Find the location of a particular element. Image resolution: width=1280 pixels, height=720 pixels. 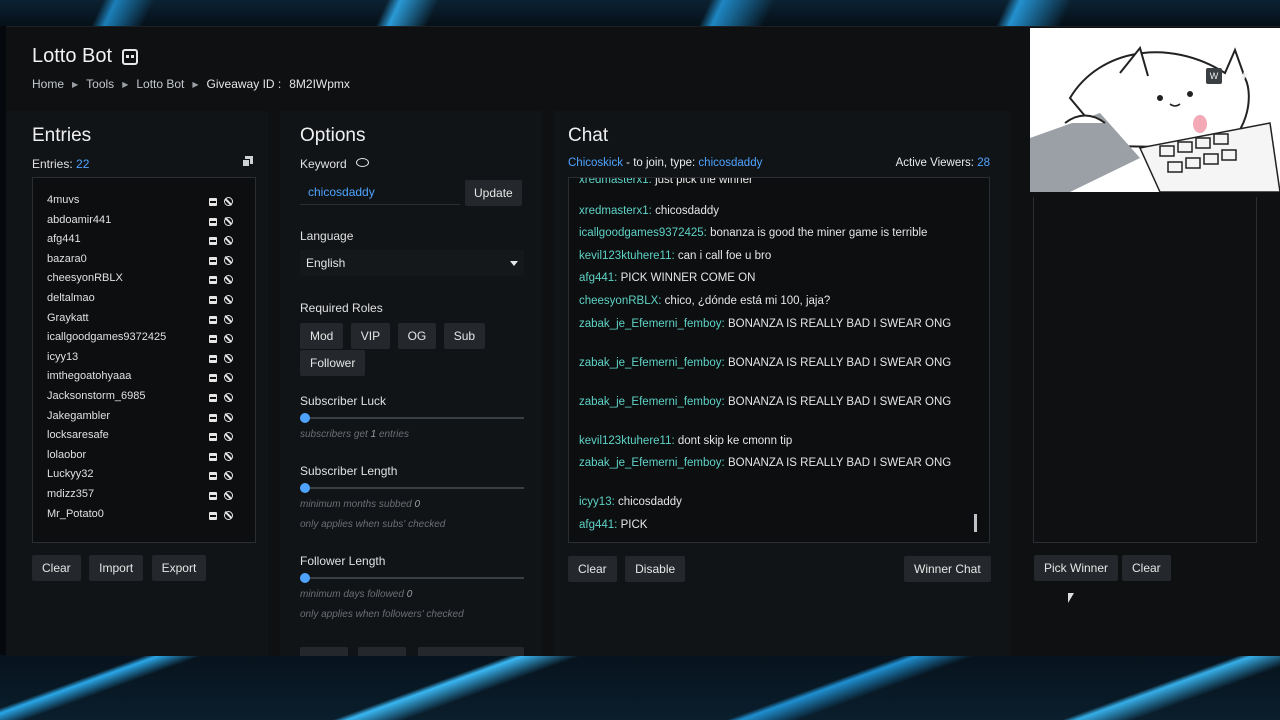

chat-heading: Chat is located at coordinates (588, 135).